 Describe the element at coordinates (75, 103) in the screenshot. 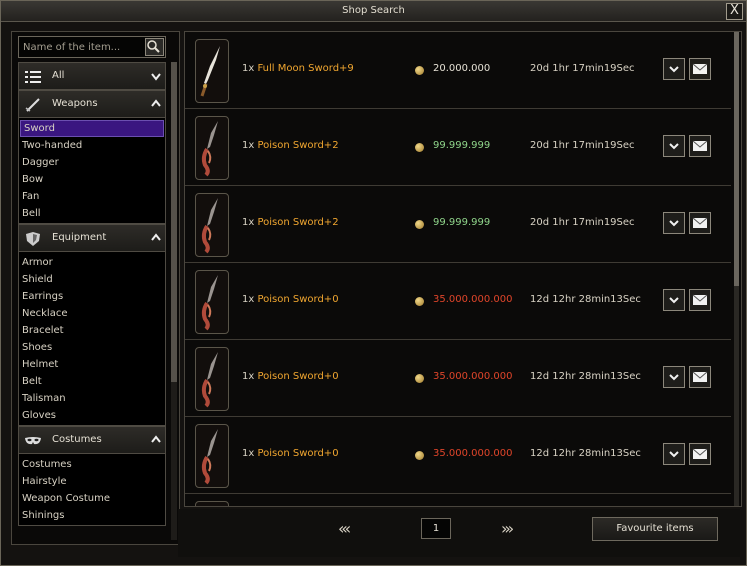

I see `category-header-label: Weapons` at that location.